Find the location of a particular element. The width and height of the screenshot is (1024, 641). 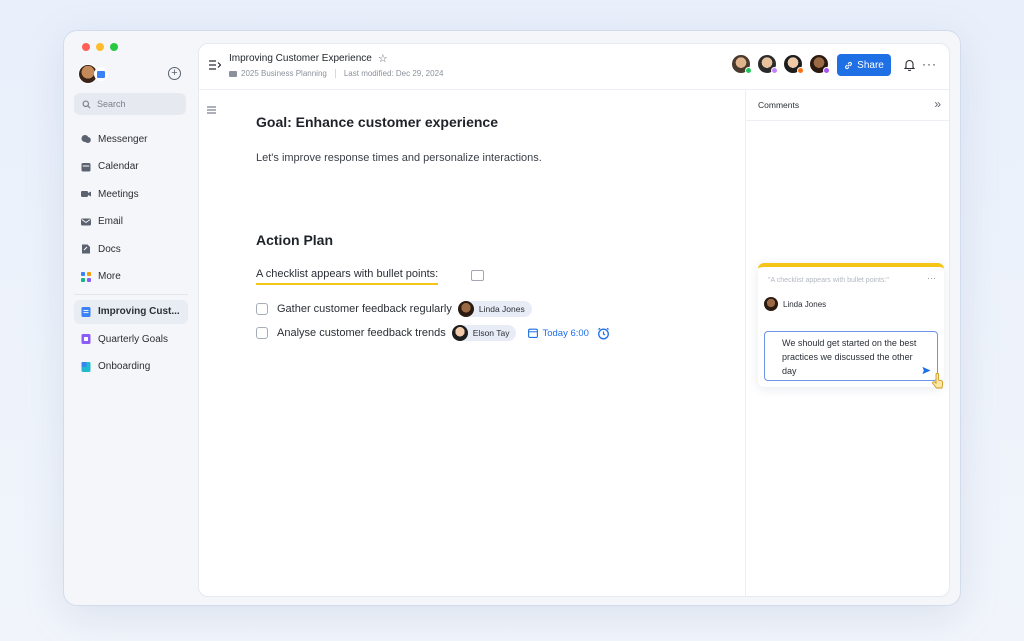

folder-link: 2025 Business Planning is located at coordinates (284, 73).